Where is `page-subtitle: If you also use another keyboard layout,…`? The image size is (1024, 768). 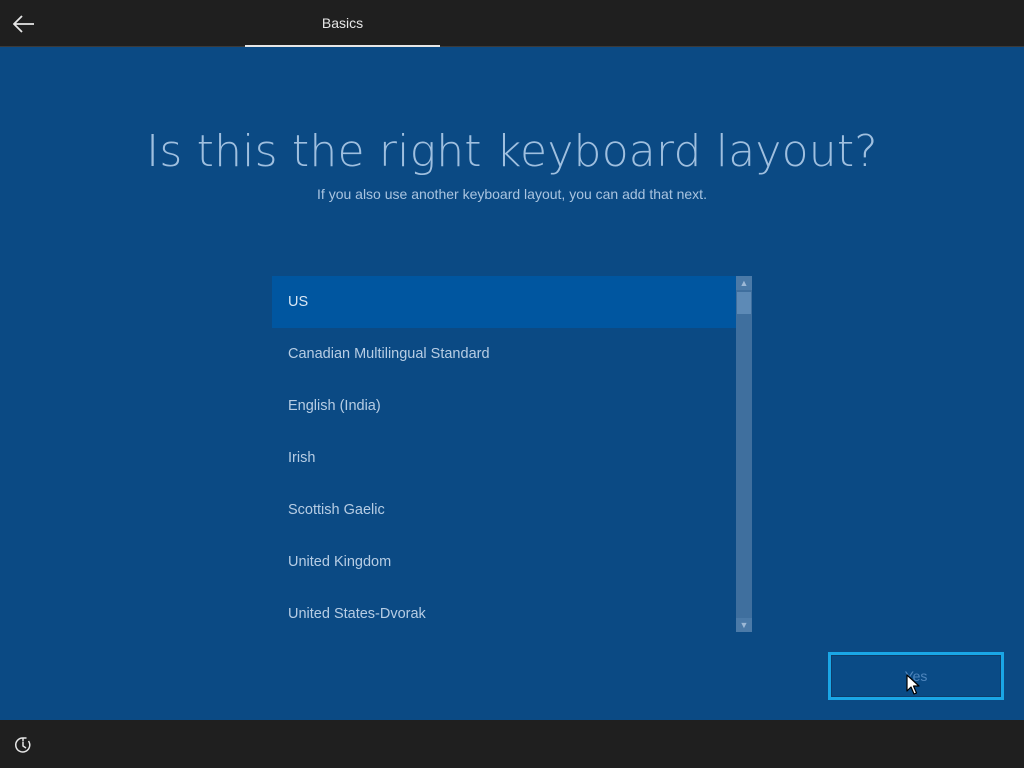 page-subtitle: If you also use another keyboard layout,… is located at coordinates (512, 194).